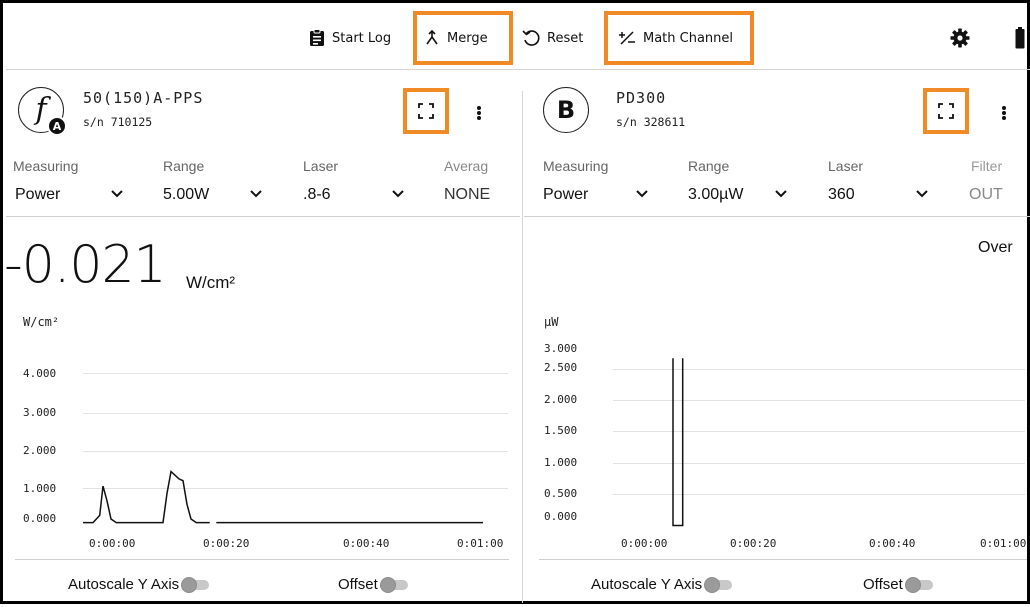  I want to click on autoscale-control: Autoscale Y Axis, so click(662, 584).